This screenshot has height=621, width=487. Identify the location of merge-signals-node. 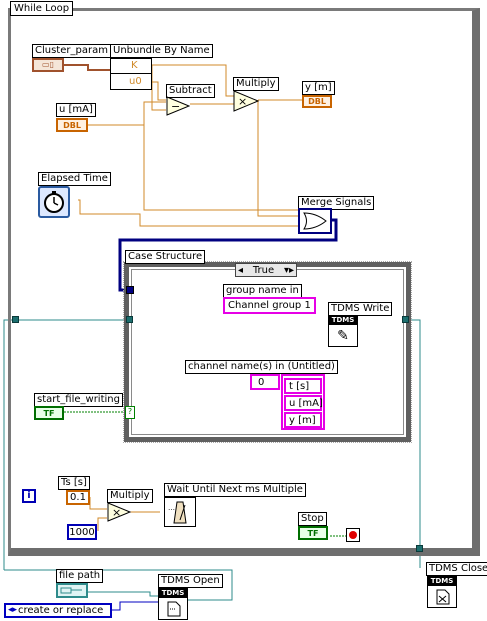
(315, 221).